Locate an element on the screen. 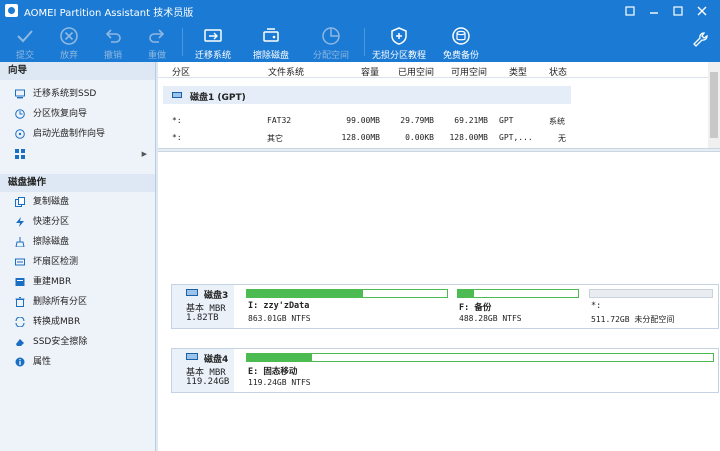 The width and height of the screenshot is (720, 451). cell-filesystem: FAT32 is located at coordinates (279, 120).